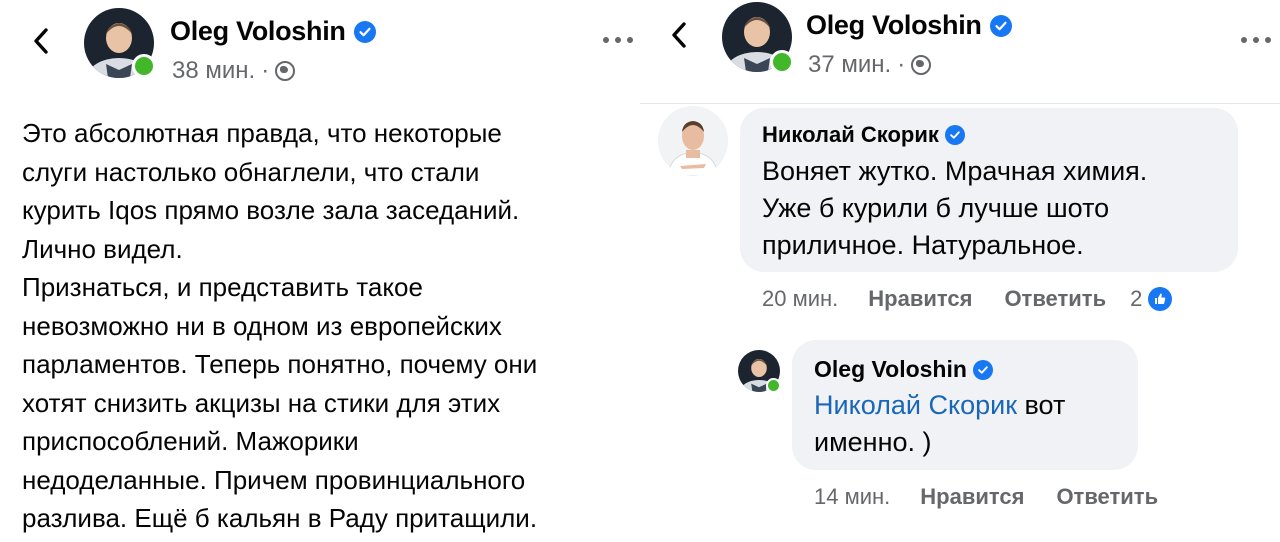 The image size is (1280, 542). Describe the element at coordinates (852, 497) in the screenshot. I see `reply-time: 14 мин.` at that location.